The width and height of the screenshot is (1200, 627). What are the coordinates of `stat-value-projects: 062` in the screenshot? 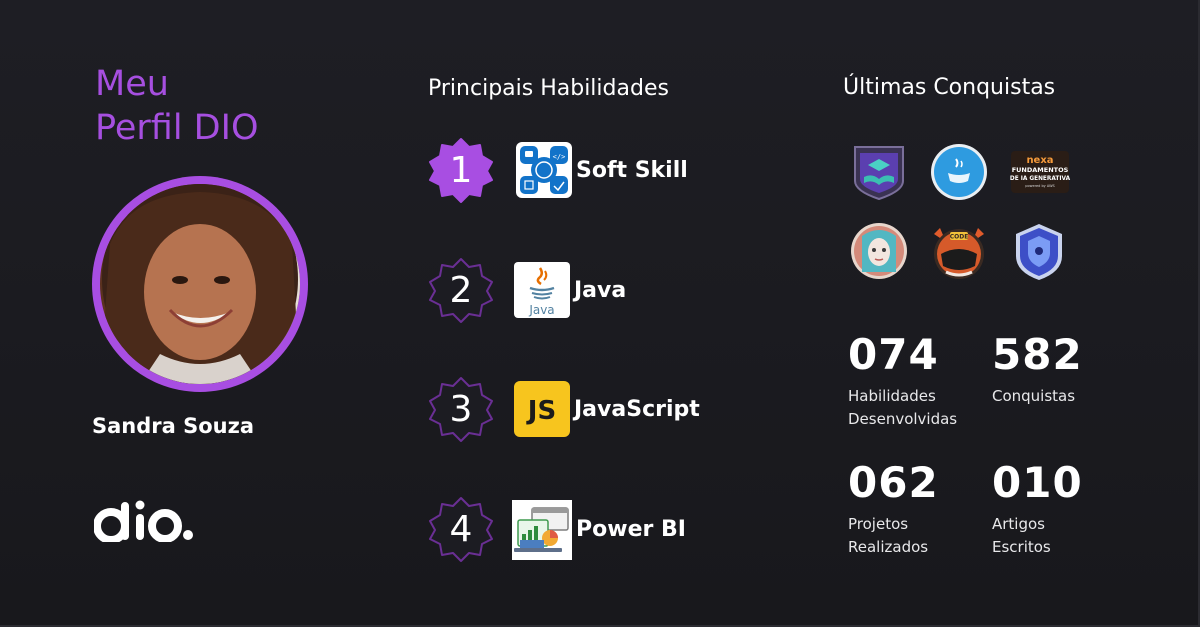 It's located at (893, 482).